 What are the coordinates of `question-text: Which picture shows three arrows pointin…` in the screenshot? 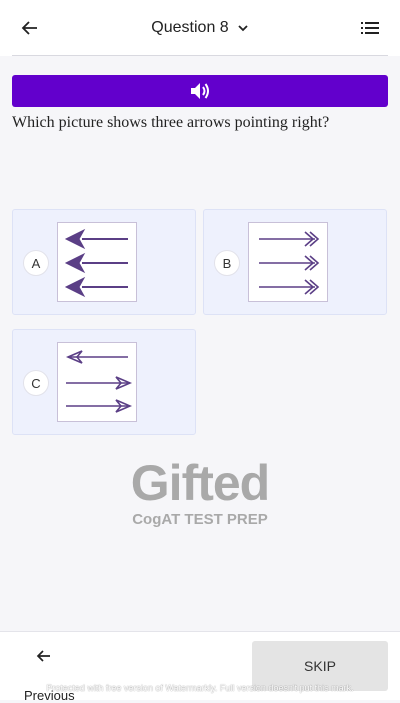 It's located at (171, 122).